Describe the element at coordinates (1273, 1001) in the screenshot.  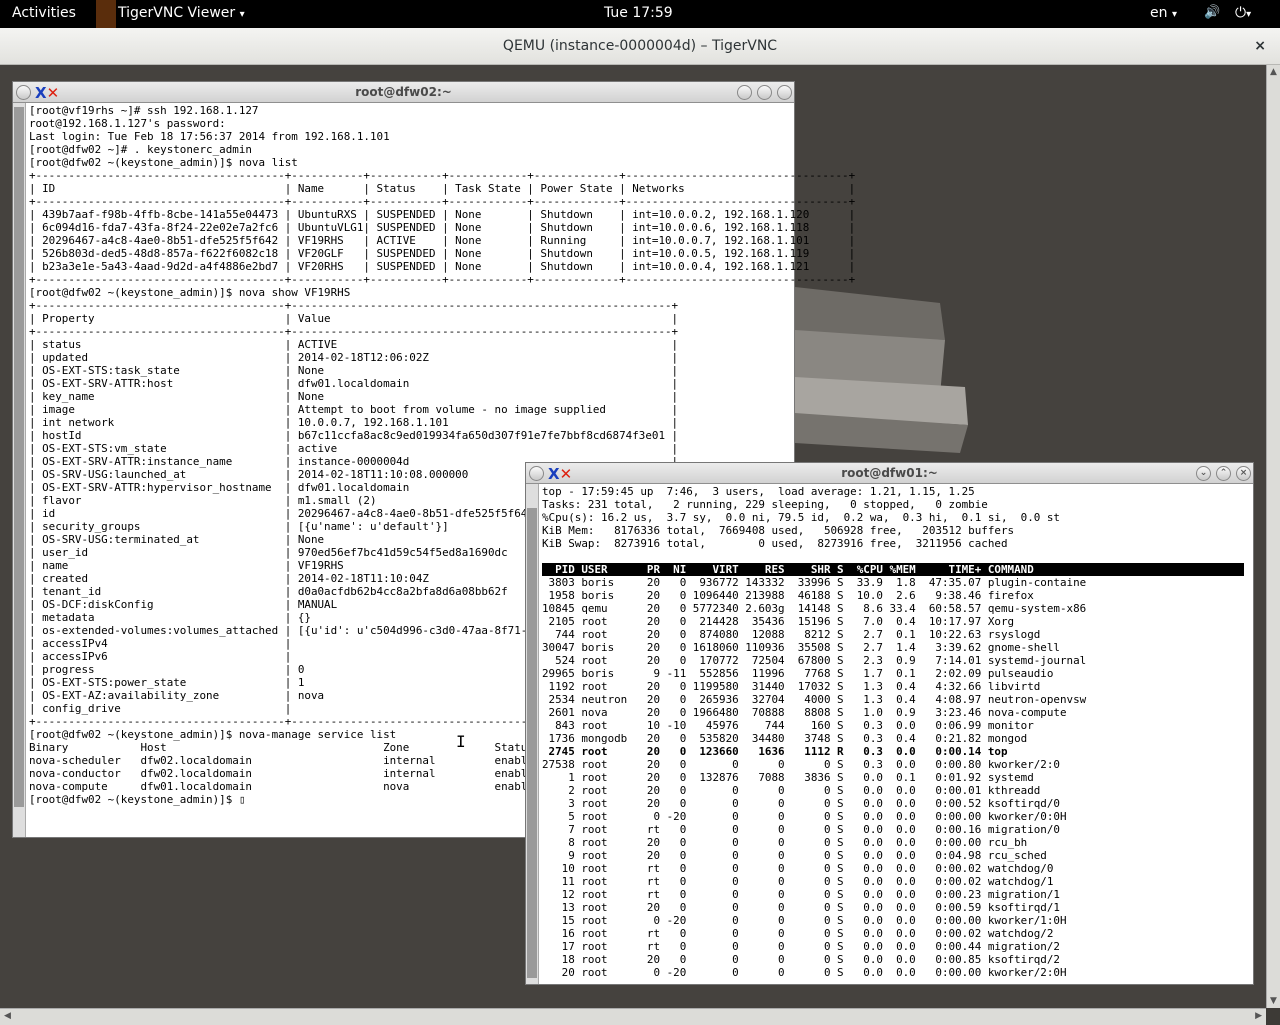
I see `scroll-down-icon: ▼` at that location.